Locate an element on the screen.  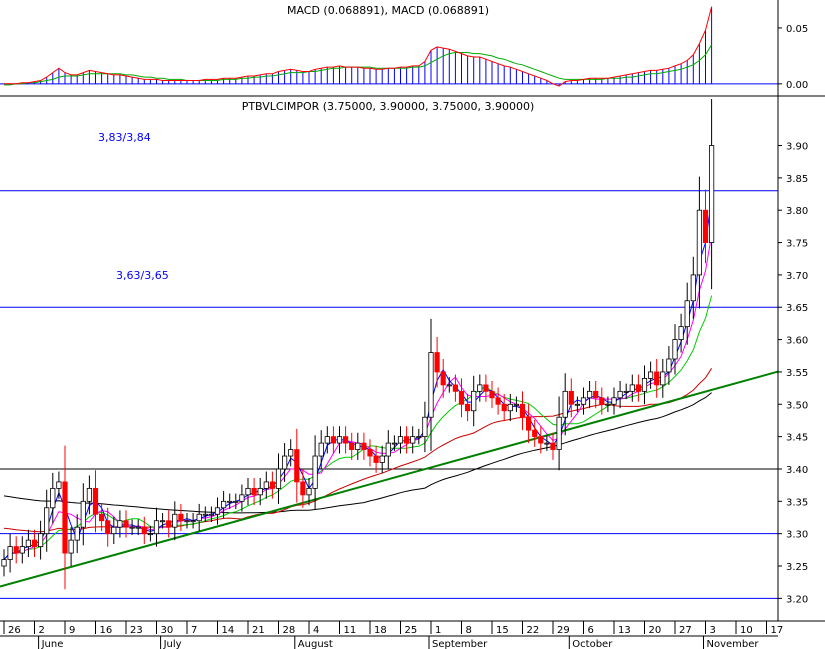
x-day-label: 29 is located at coordinates (563, 630).